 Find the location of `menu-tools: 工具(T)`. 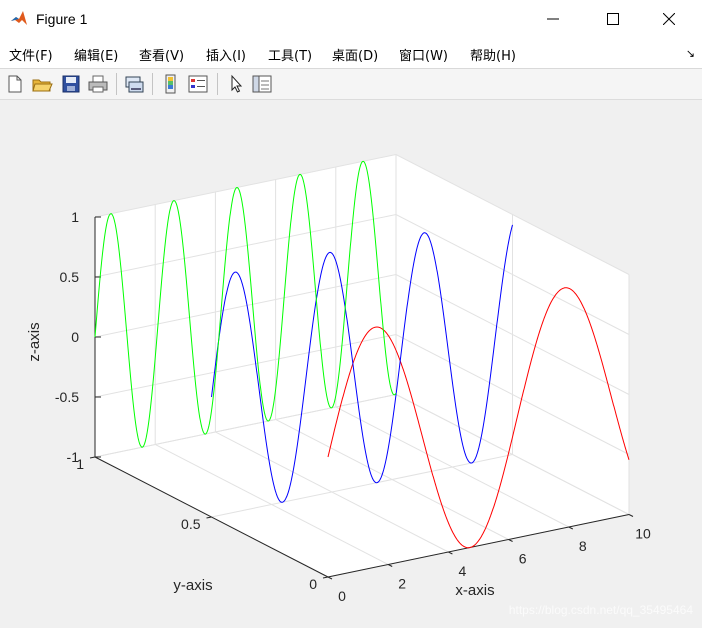

menu-tools: 工具(T) is located at coordinates (290, 54).